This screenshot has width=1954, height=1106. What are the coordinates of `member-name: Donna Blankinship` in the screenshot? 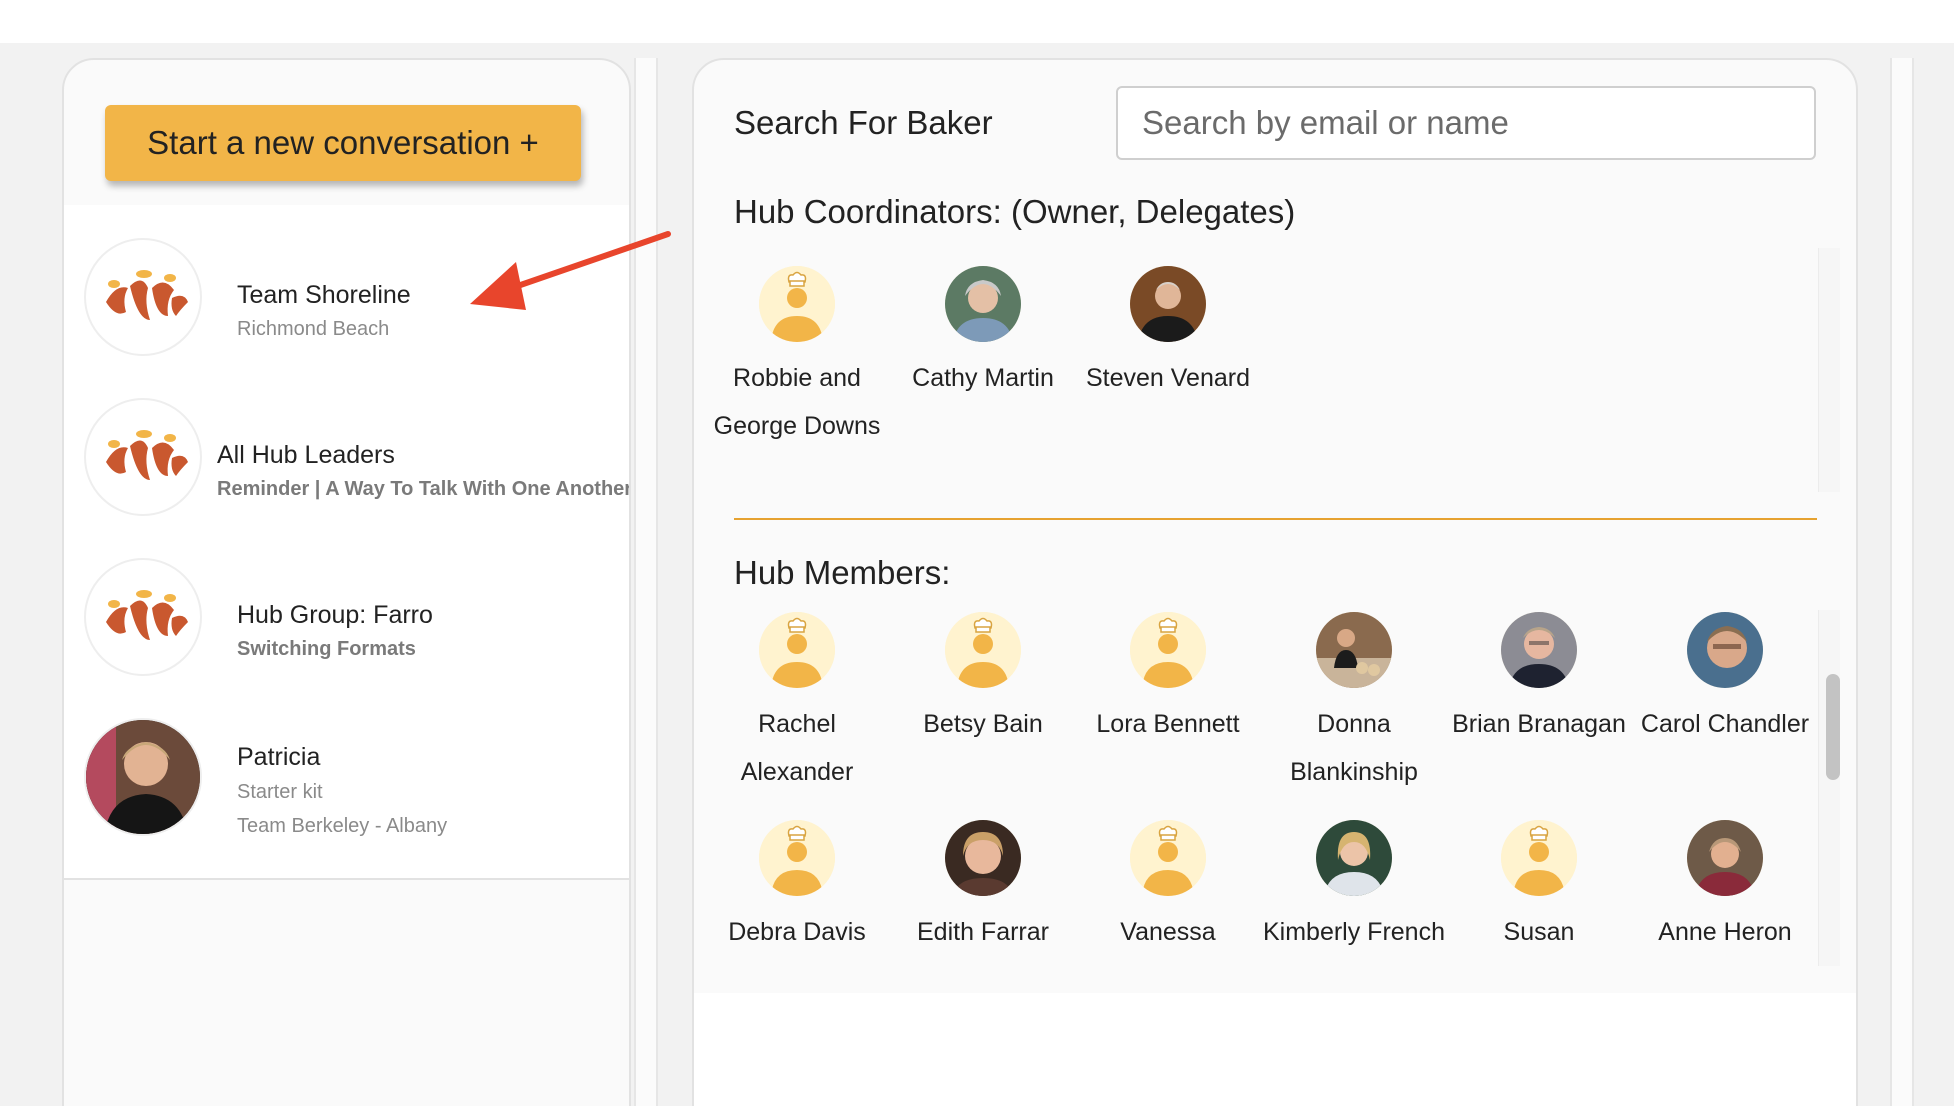 It's located at (1354, 748).